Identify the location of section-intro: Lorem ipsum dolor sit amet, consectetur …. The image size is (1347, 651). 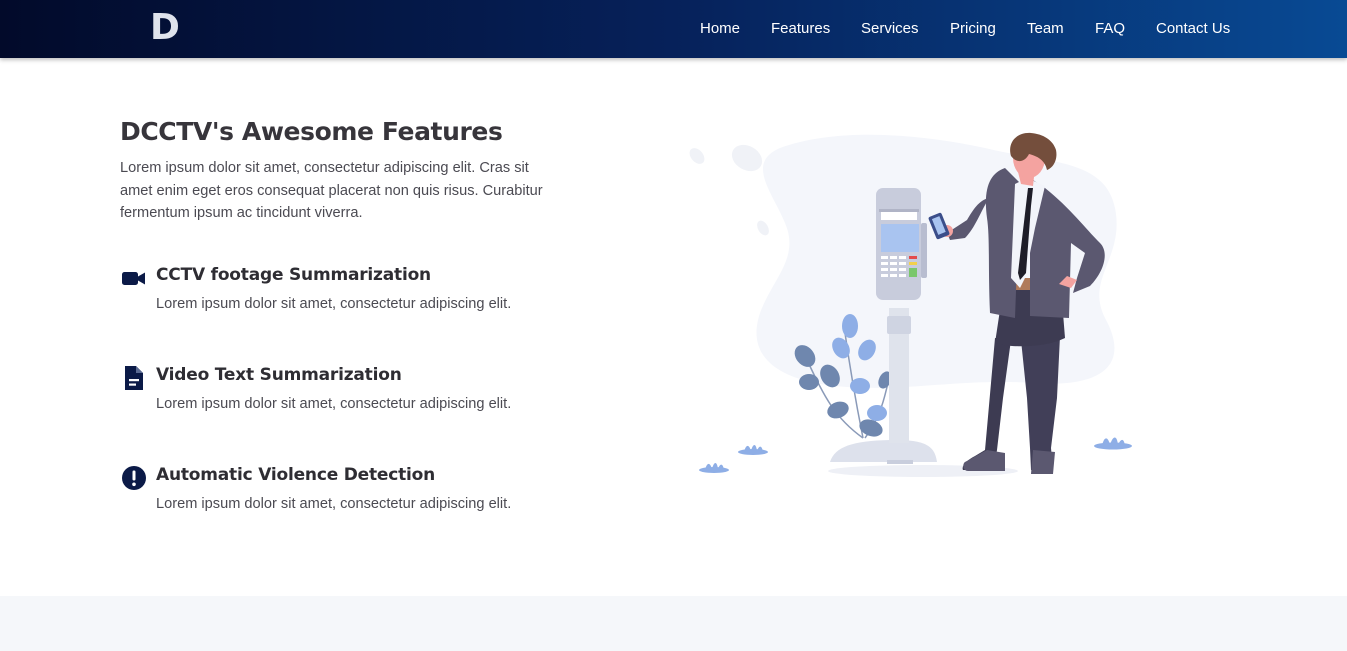
(331, 190).